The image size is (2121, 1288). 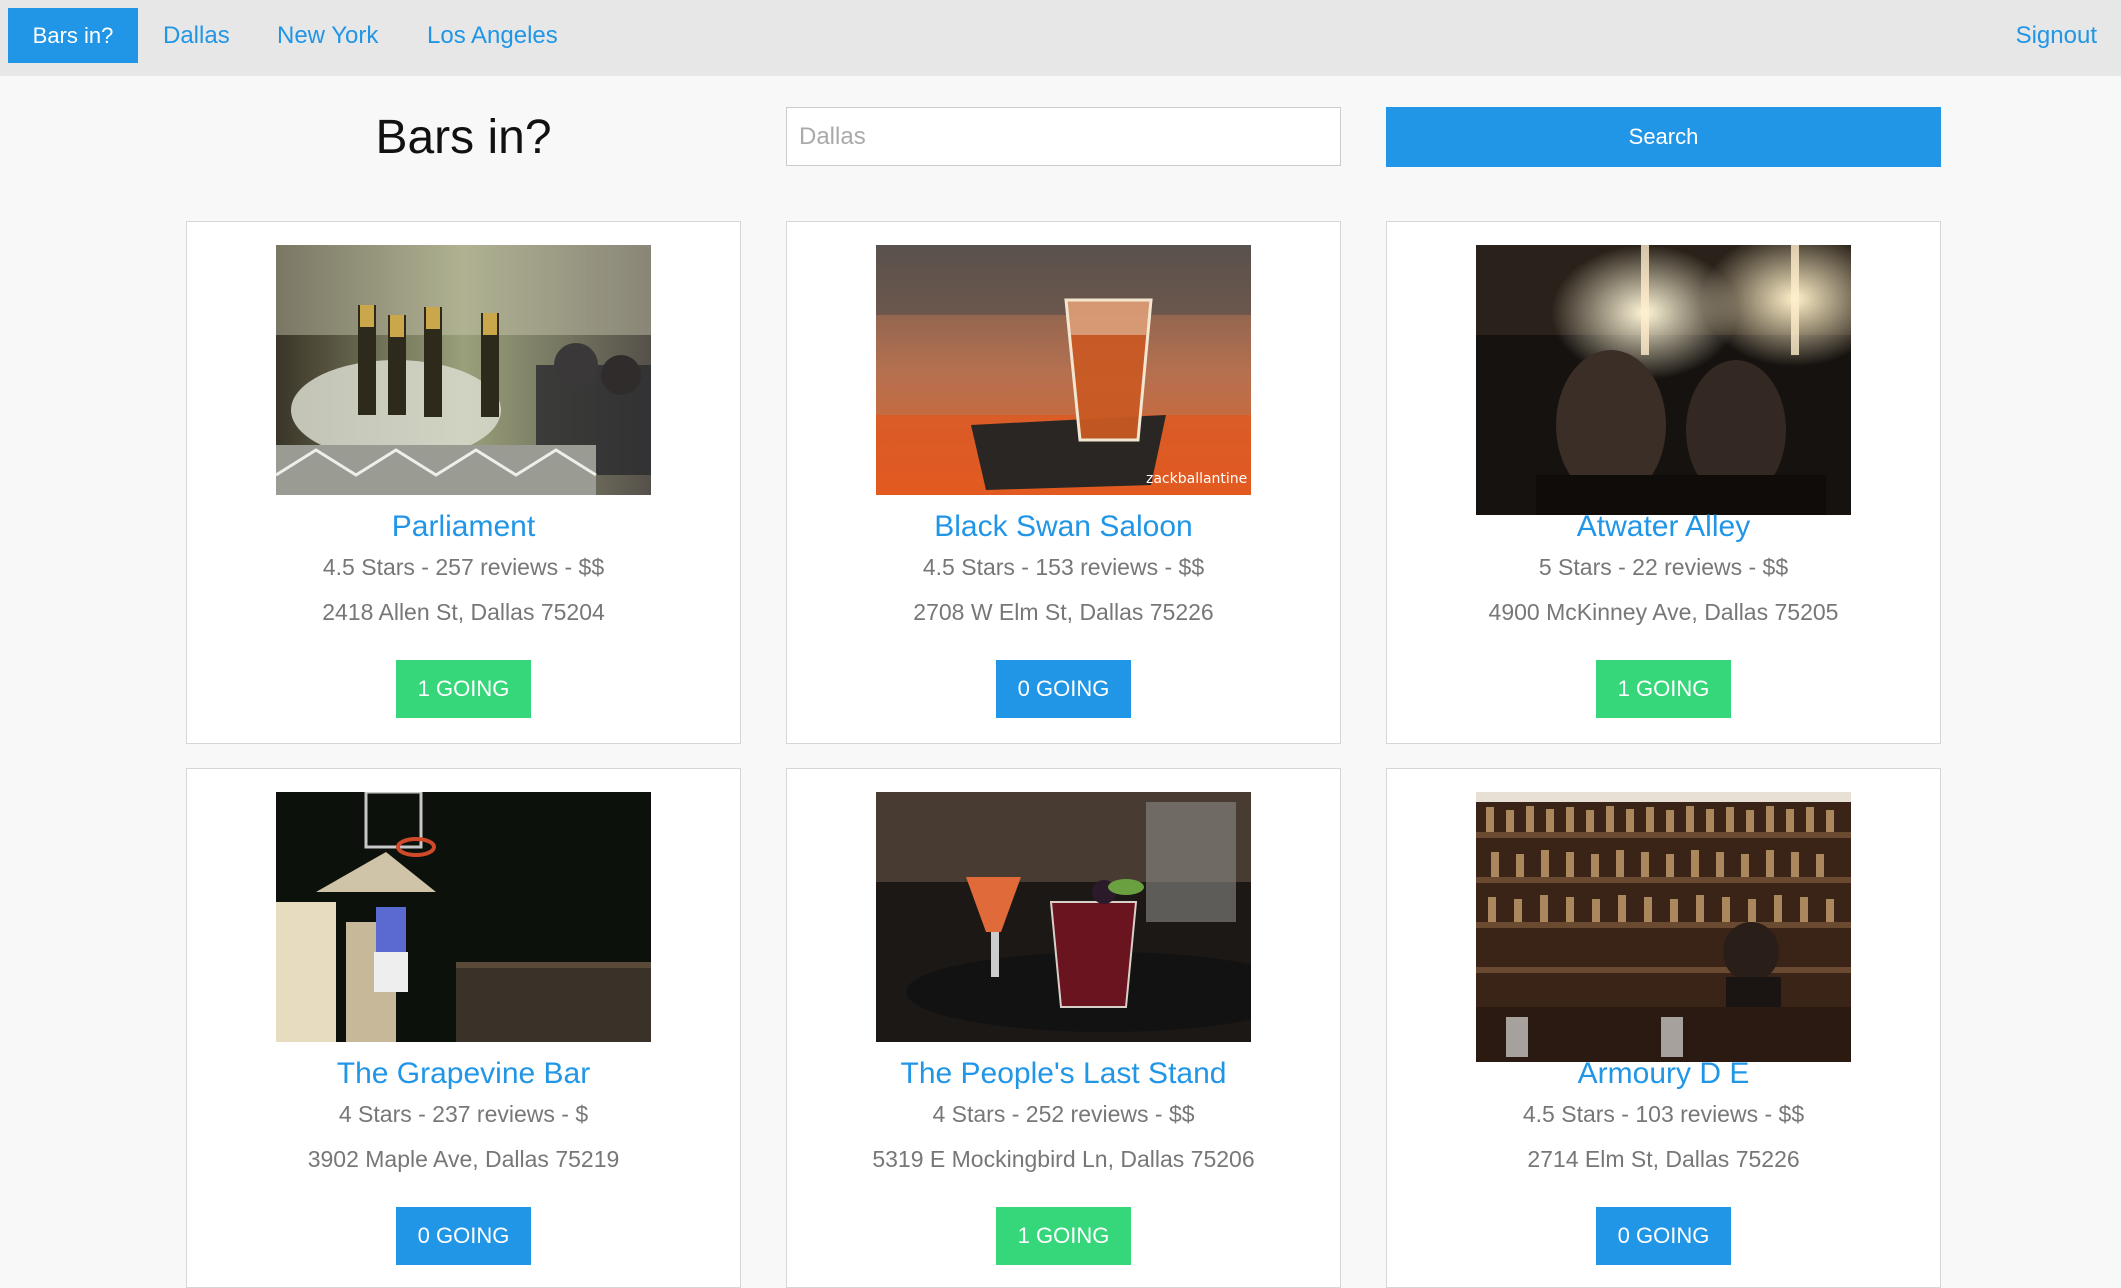 What do you see at coordinates (1663, 527) in the screenshot?
I see `bar-name-link: Atwater Alley` at bounding box center [1663, 527].